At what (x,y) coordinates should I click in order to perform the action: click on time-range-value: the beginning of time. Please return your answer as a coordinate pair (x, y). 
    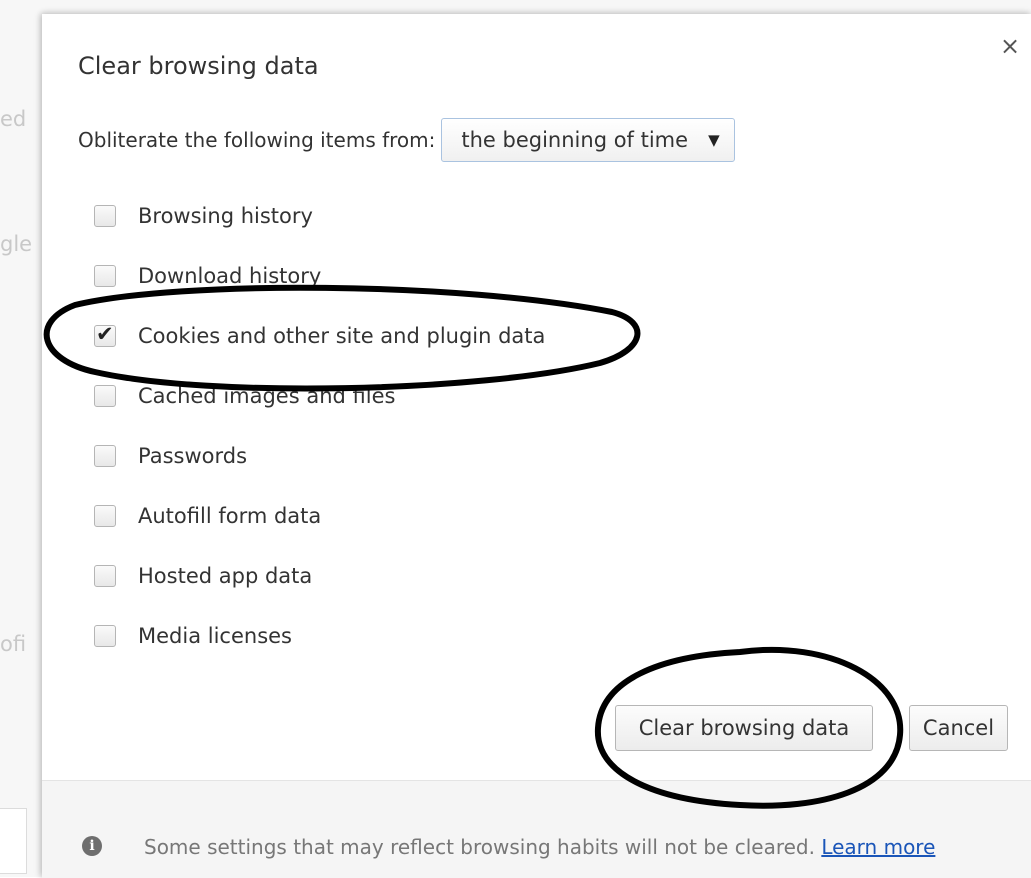
    Looking at the image, I should click on (575, 140).